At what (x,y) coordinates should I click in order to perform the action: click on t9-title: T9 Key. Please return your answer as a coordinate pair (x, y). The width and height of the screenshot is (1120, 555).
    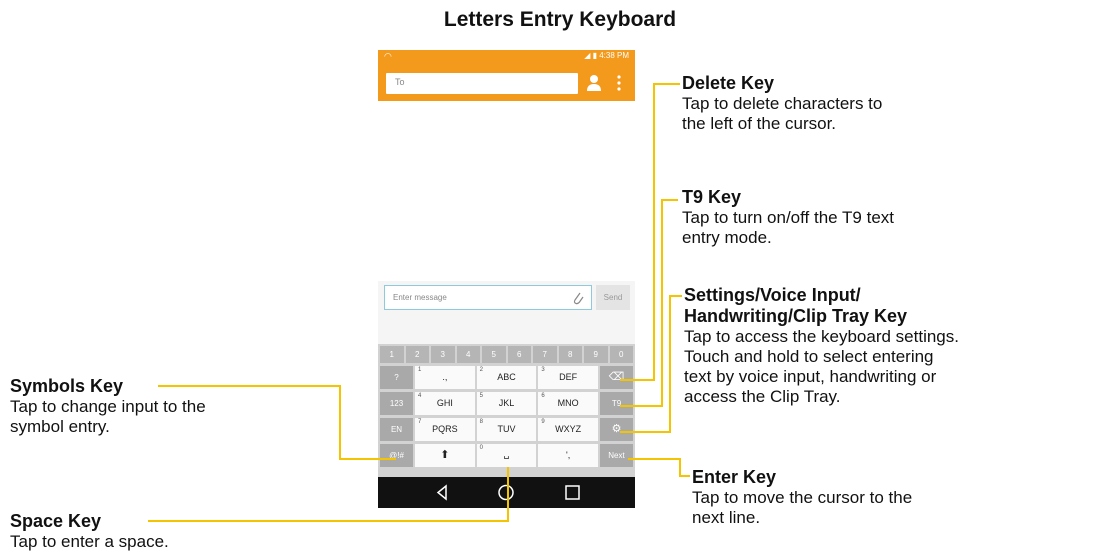
    Looking at the image, I should click on (712, 197).